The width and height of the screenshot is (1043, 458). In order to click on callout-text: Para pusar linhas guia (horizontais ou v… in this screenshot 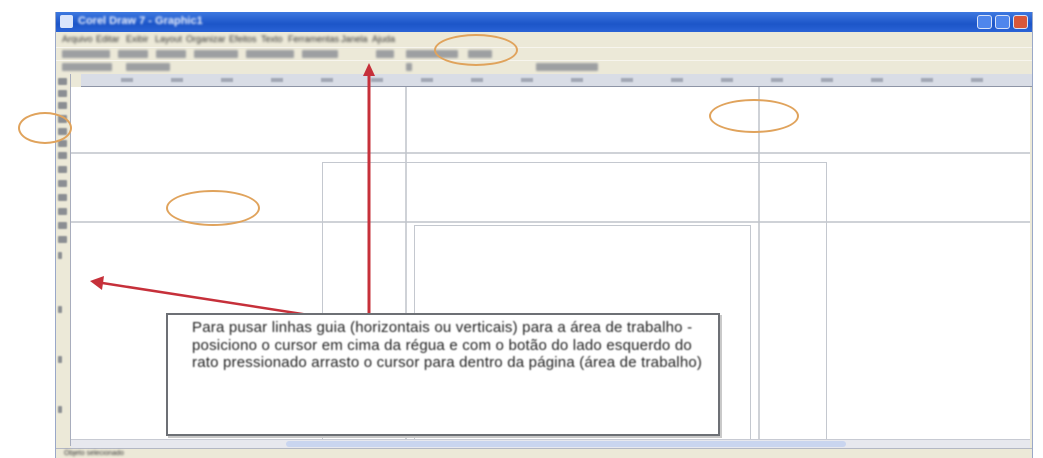, I will do `click(447, 345)`.